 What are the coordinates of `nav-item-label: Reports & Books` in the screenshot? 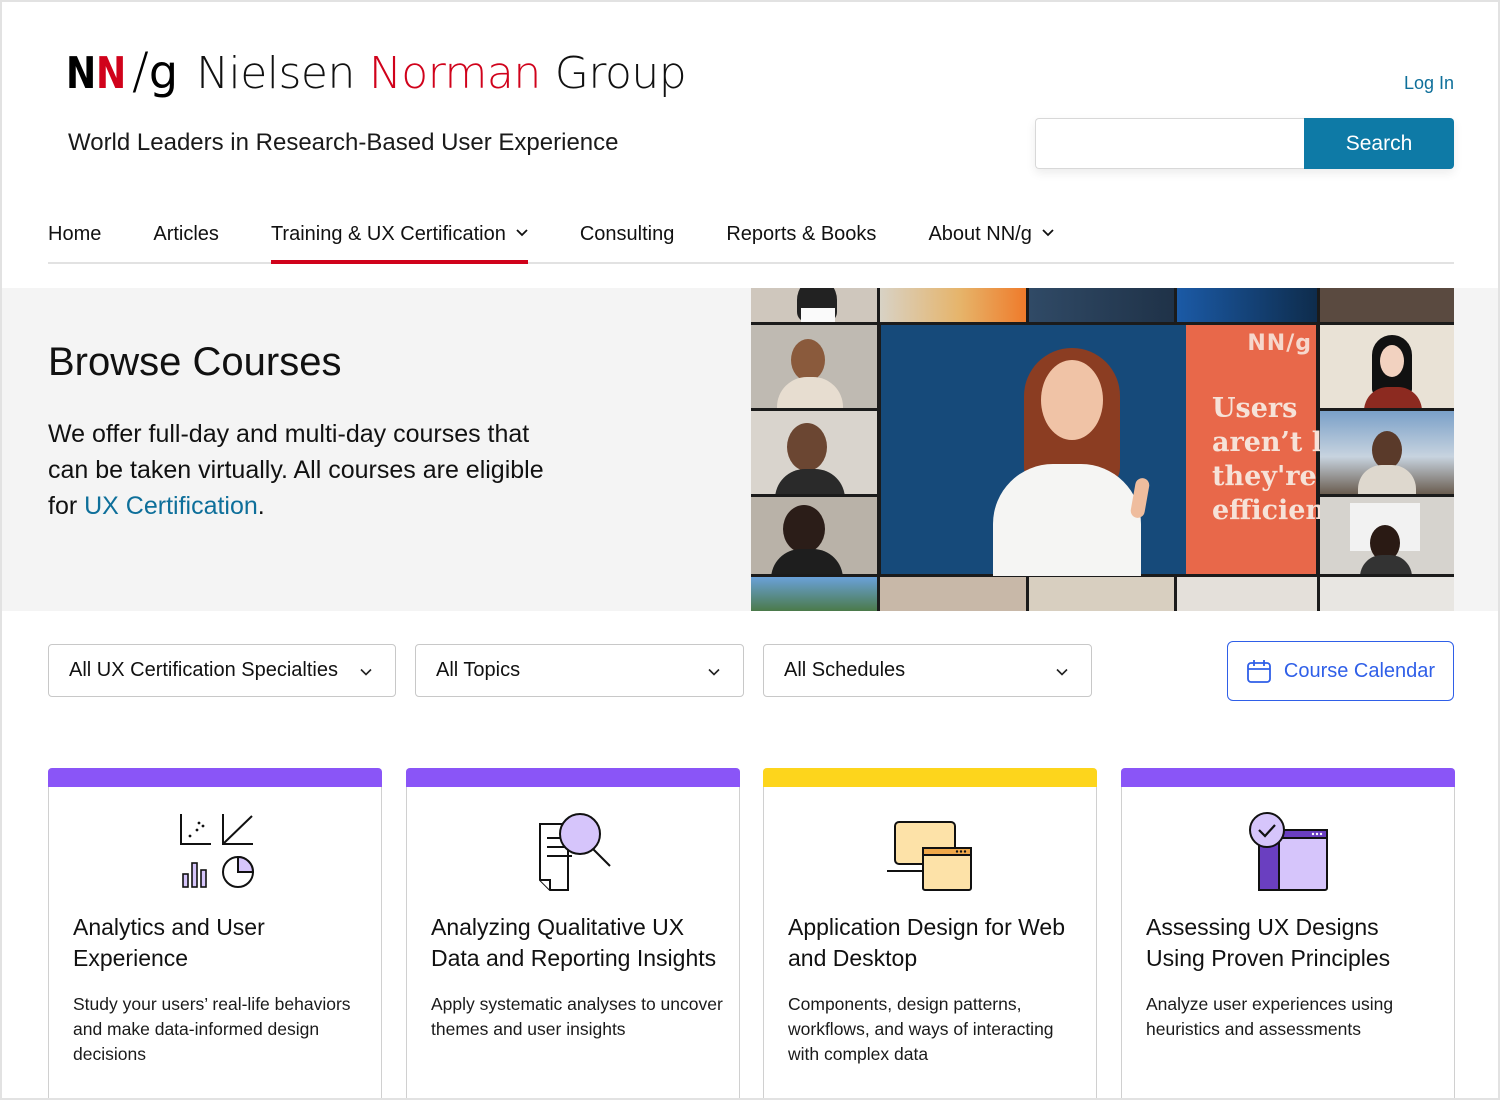 It's located at (801, 233).